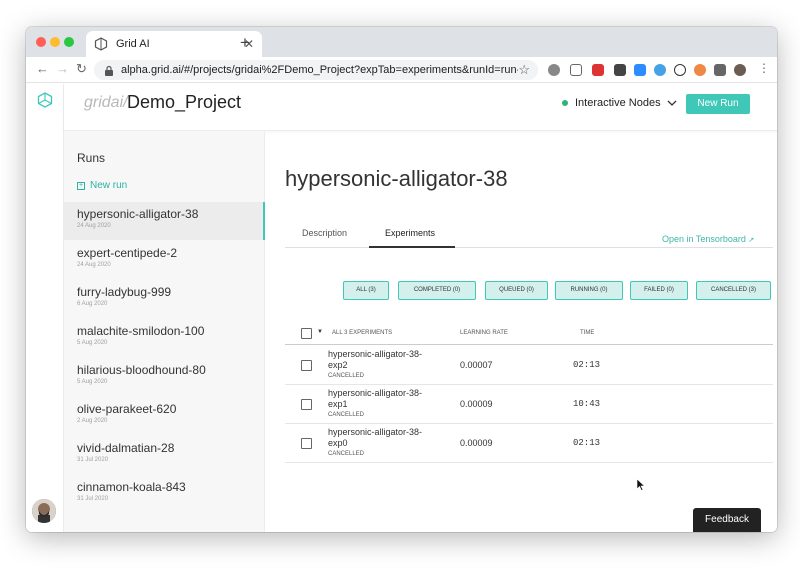  Describe the element at coordinates (133, 44) in the screenshot. I see `tab-title: Grid AI` at that location.